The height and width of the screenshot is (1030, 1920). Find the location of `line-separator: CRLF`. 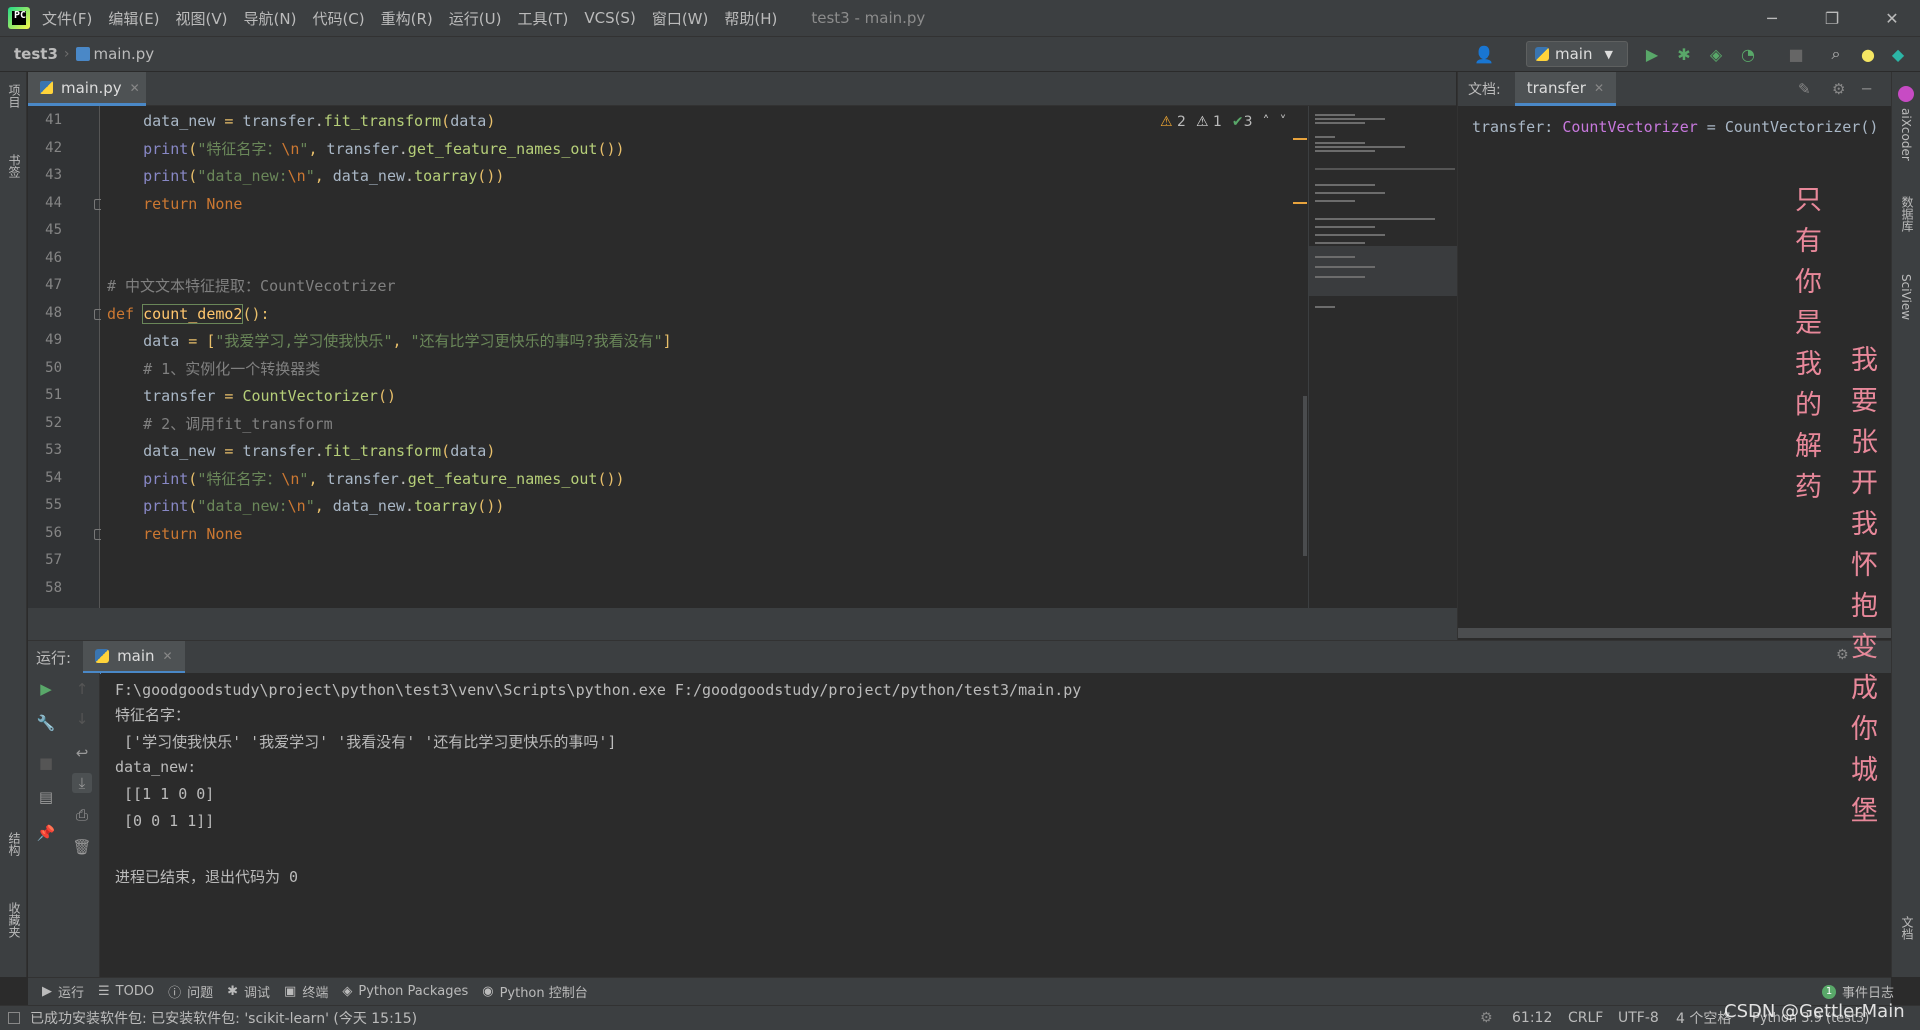

line-separator: CRLF is located at coordinates (1585, 1018).